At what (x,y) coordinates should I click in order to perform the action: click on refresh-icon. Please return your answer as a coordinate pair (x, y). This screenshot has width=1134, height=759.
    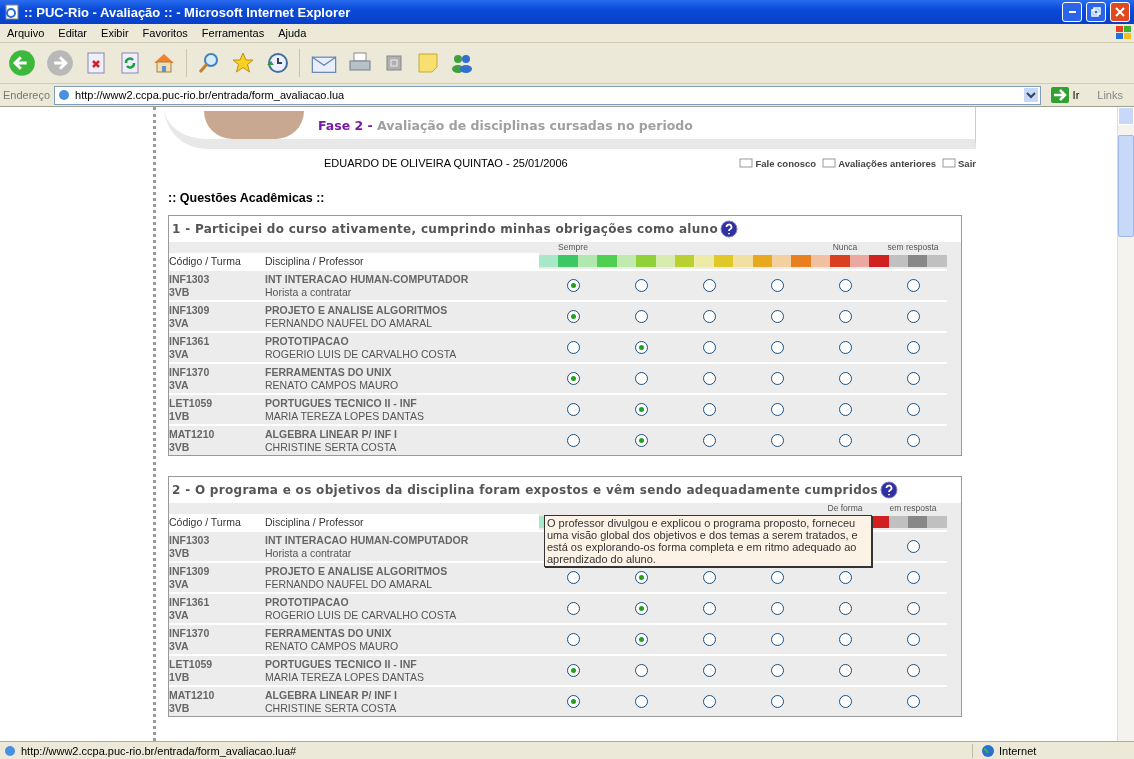
    Looking at the image, I should click on (130, 63).